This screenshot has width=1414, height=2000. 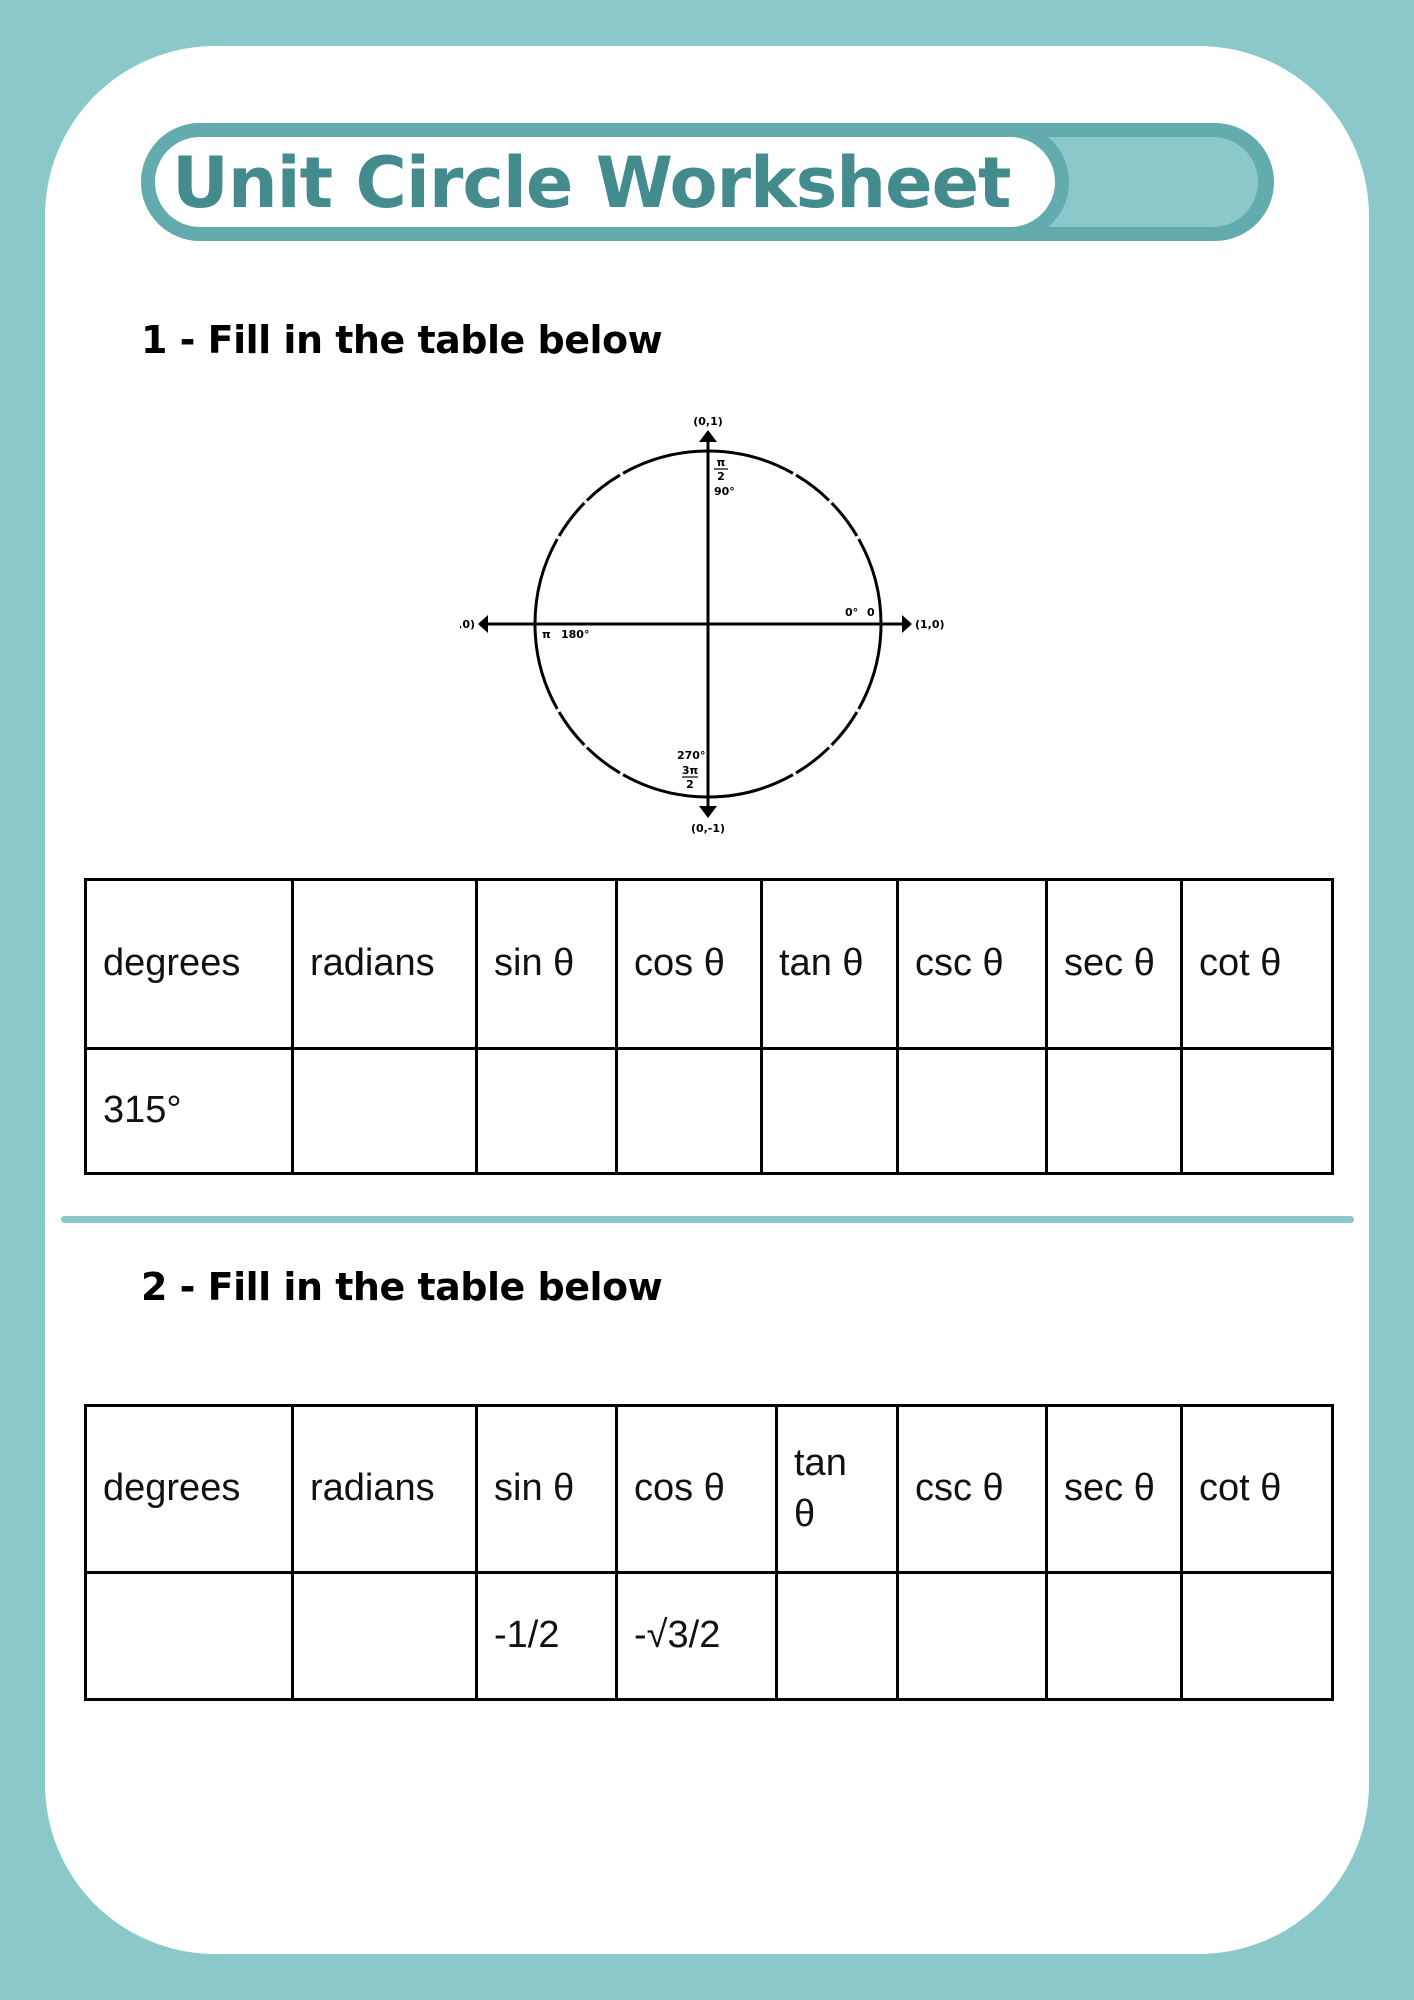 What do you see at coordinates (690, 784) in the screenshot?
I see `label-270-rad-den: 2` at bounding box center [690, 784].